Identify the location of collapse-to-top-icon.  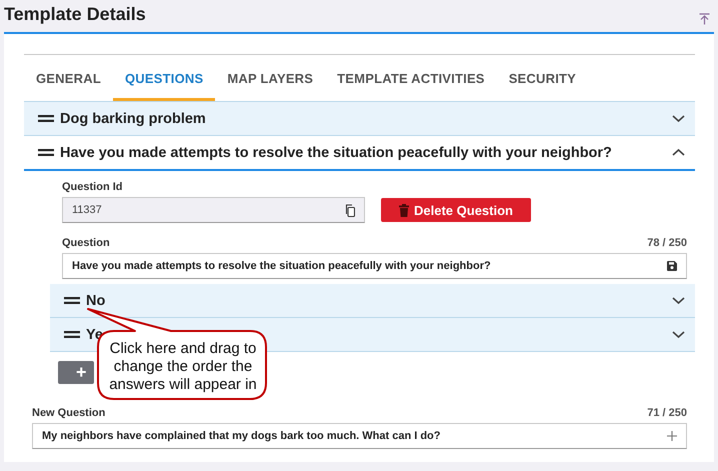
(704, 19).